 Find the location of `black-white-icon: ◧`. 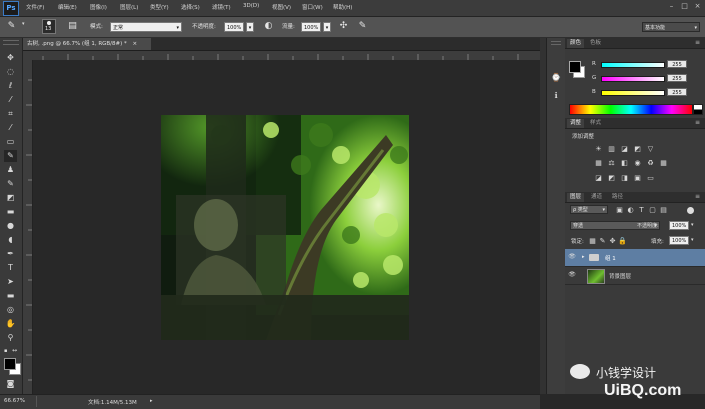

black-white-icon: ◧ is located at coordinates (624, 163).